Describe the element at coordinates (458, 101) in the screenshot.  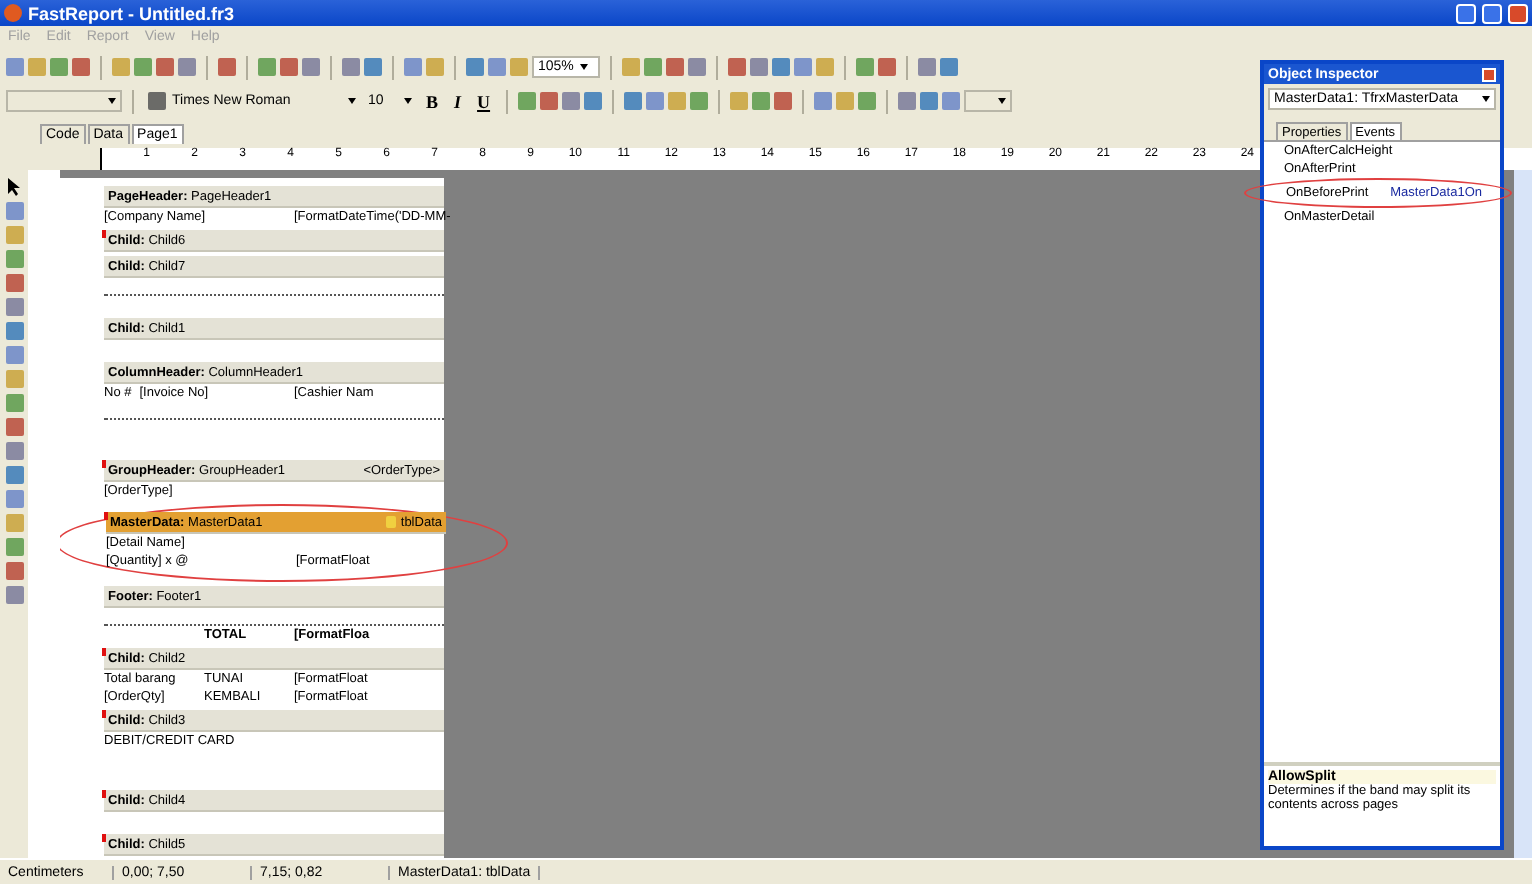
I see `format-button: I` at that location.